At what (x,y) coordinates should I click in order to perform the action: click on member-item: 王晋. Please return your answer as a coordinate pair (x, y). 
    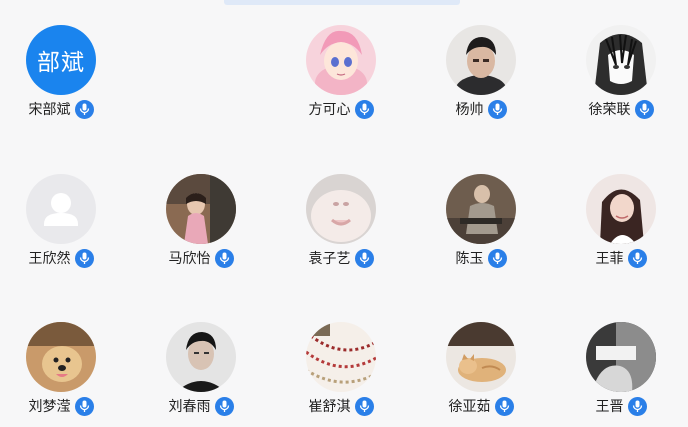
    Looking at the image, I should click on (621, 374).